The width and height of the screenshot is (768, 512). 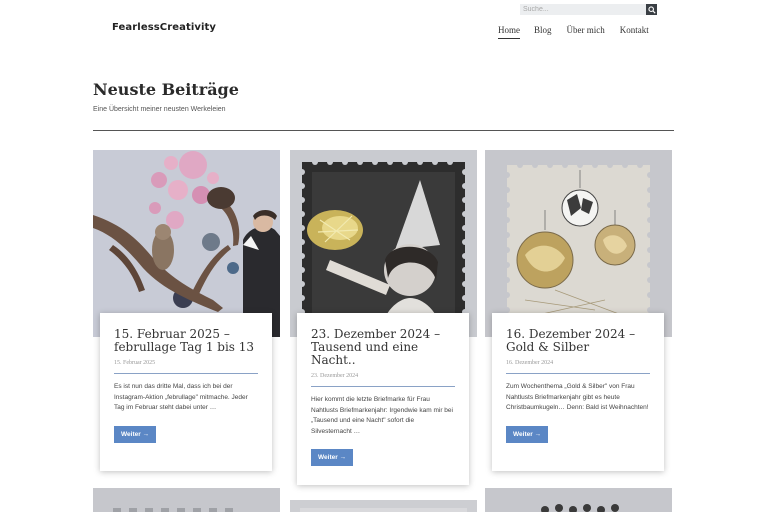 What do you see at coordinates (530, 363) in the screenshot?
I see `post-date: 16. Dezember 2024` at bounding box center [530, 363].